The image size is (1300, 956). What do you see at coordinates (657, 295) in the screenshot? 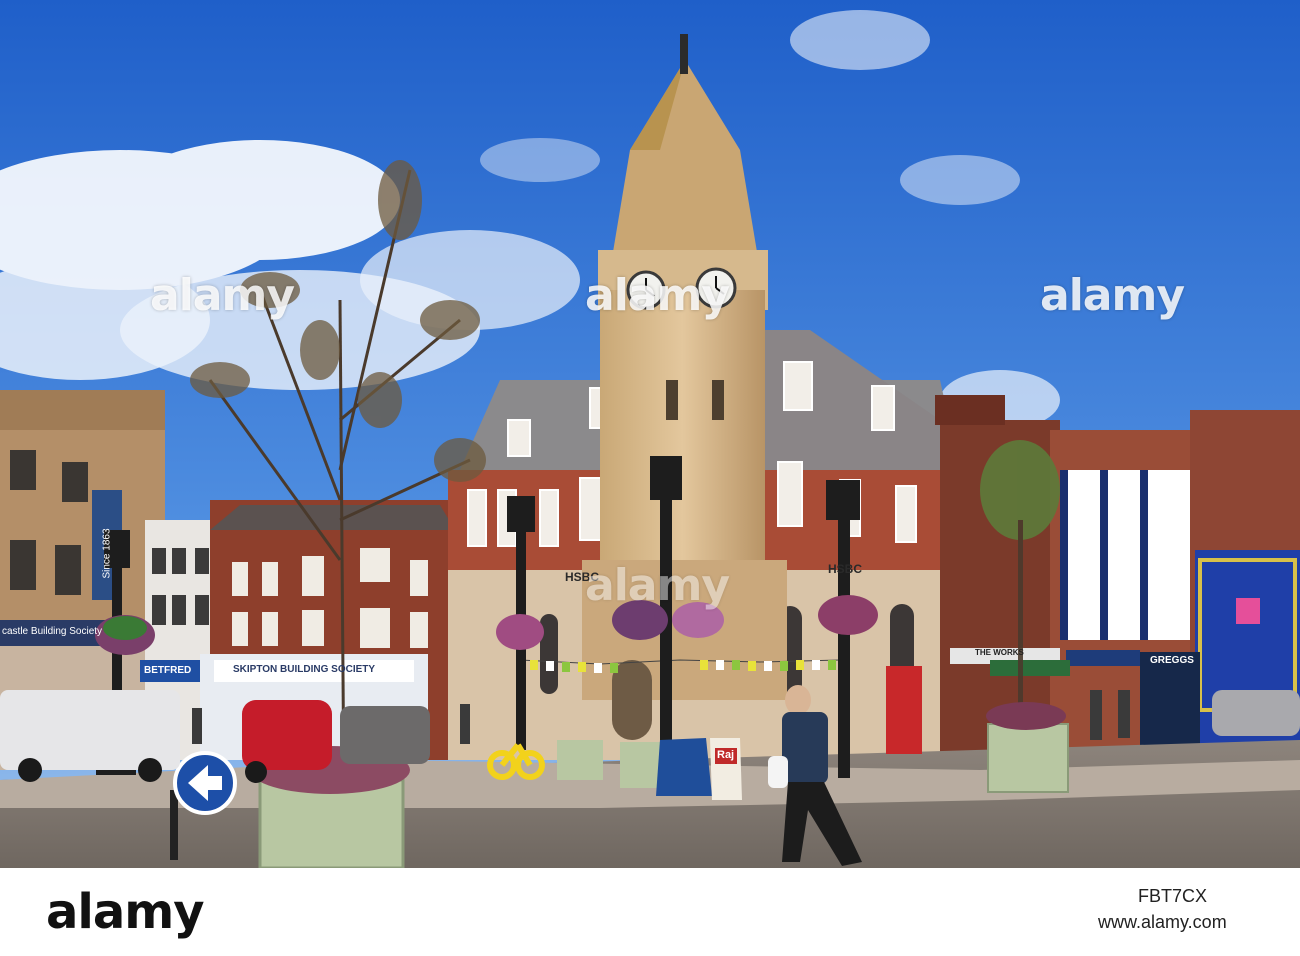
I see `watermark-2: alamy` at bounding box center [657, 295].